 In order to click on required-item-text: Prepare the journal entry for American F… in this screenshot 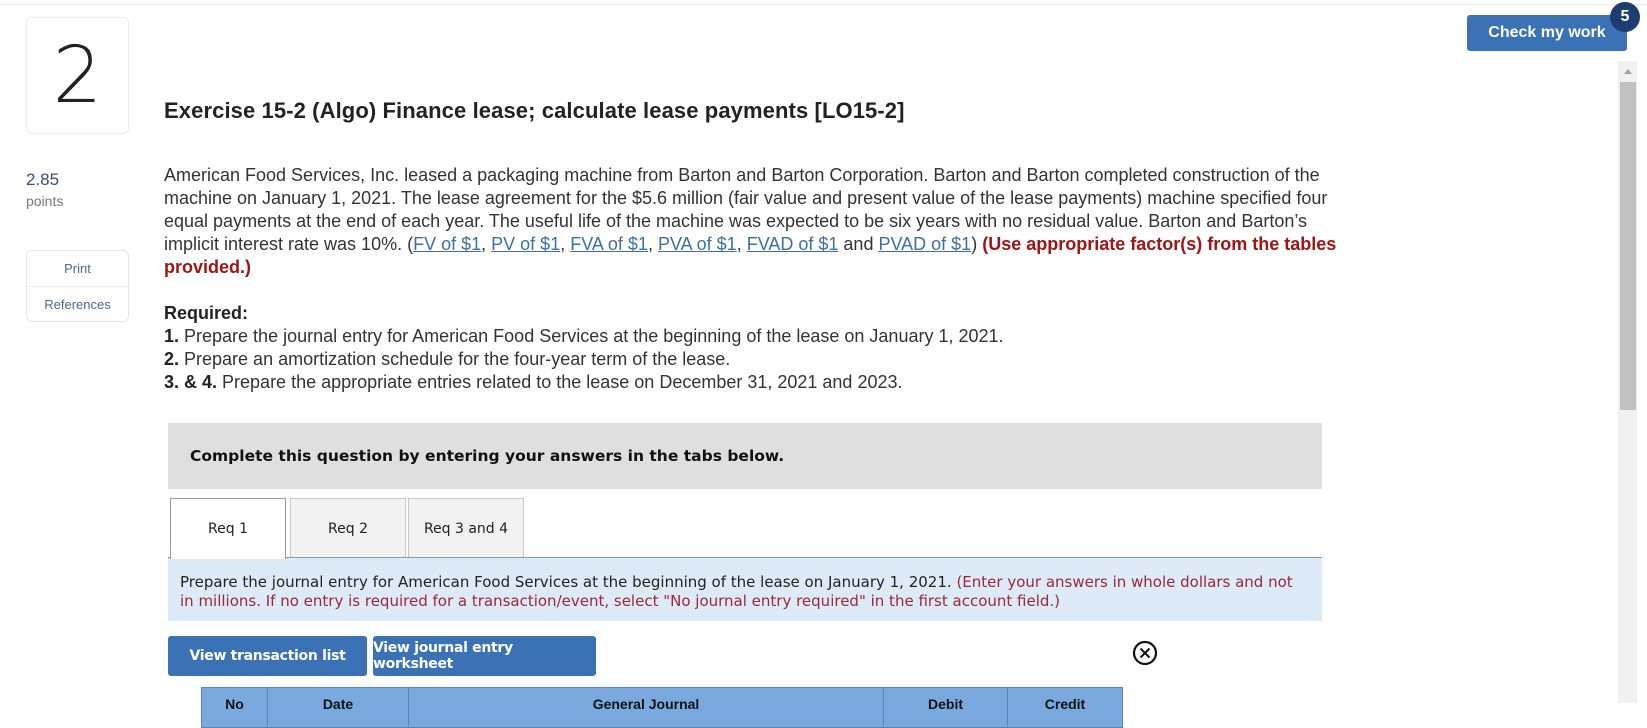, I will do `click(591, 336)`.